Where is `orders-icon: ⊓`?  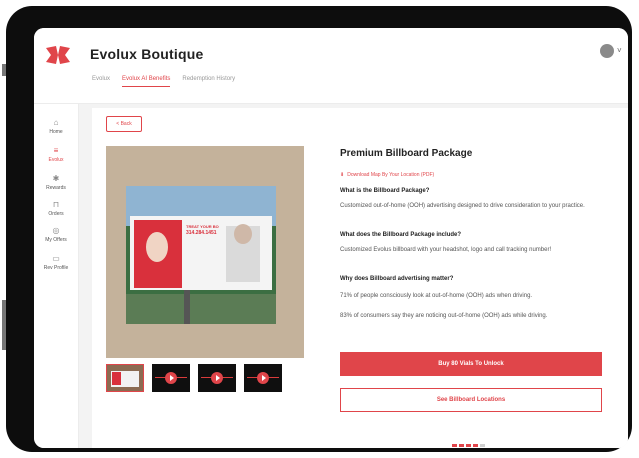
orders-icon: ⊓ is located at coordinates (56, 204).